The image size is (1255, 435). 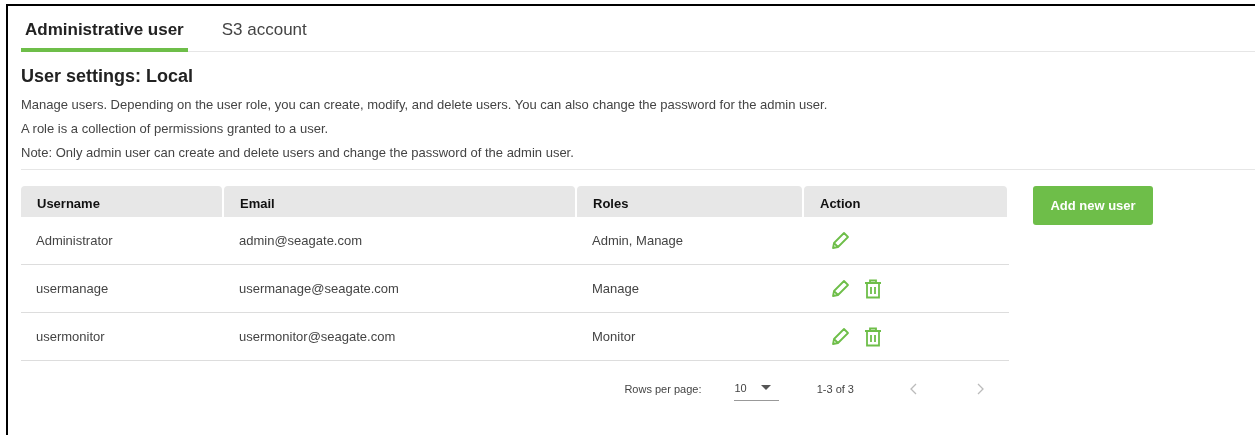 What do you see at coordinates (74, 240) in the screenshot?
I see `table-cell-text: Administrator` at bounding box center [74, 240].